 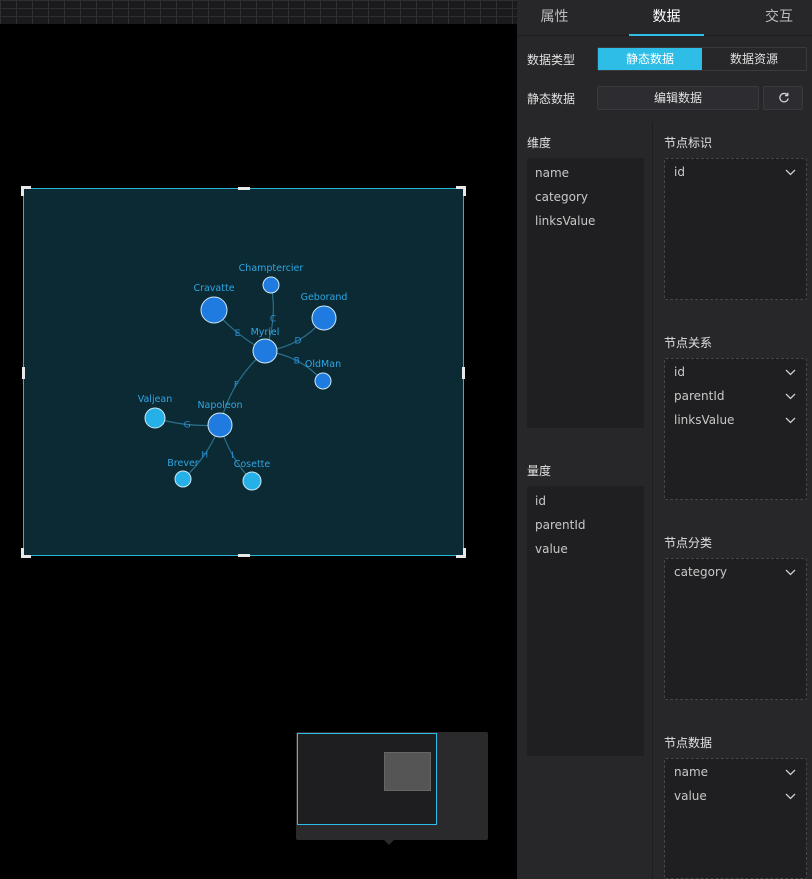 What do you see at coordinates (187, 425) in the screenshot?
I see `graph-link-label: G` at bounding box center [187, 425].